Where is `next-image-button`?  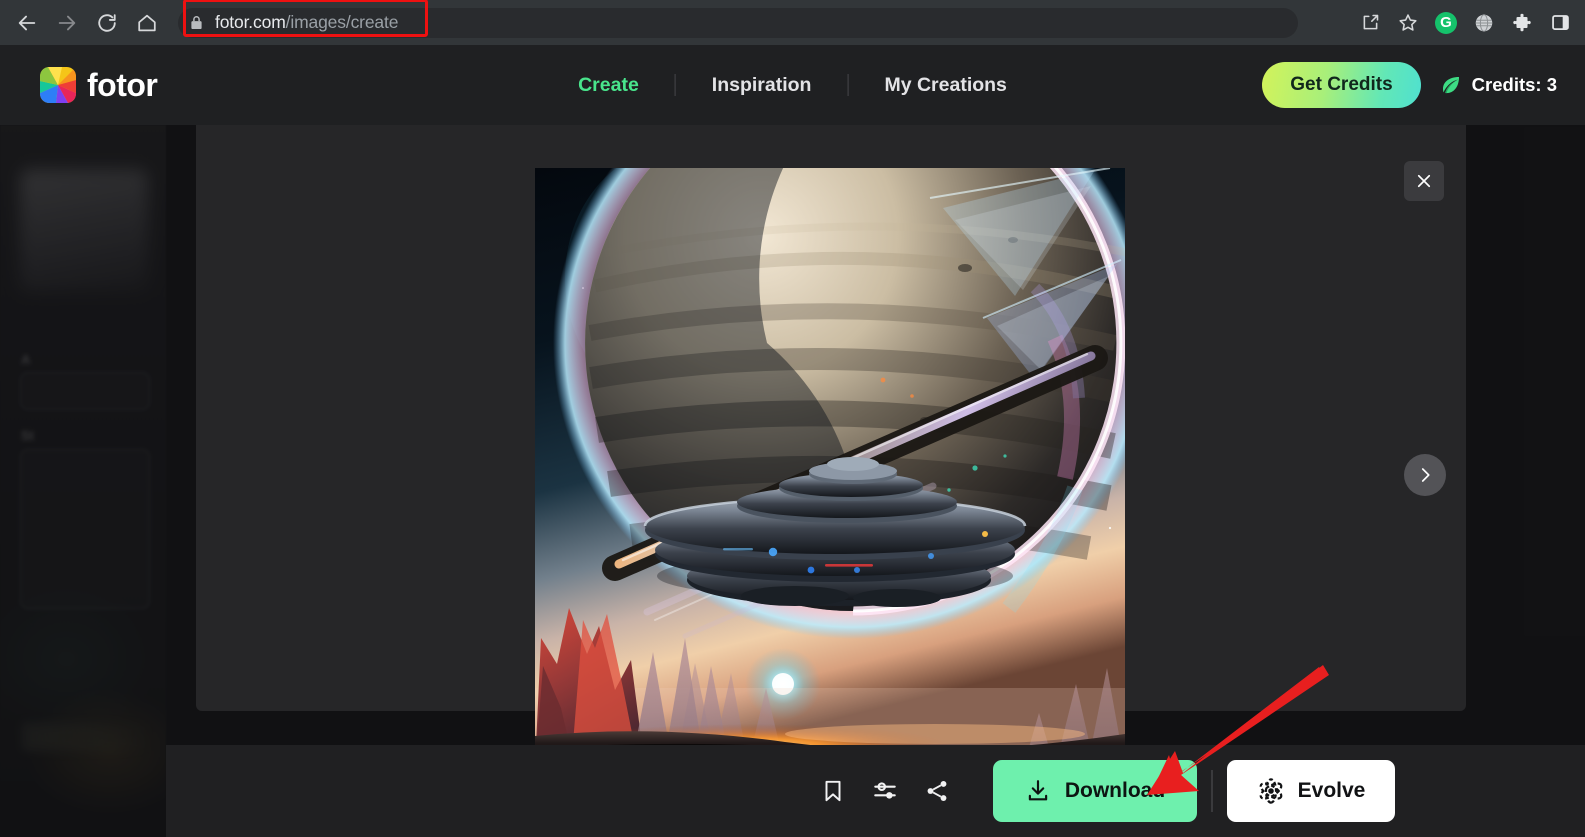 next-image-button is located at coordinates (1425, 475).